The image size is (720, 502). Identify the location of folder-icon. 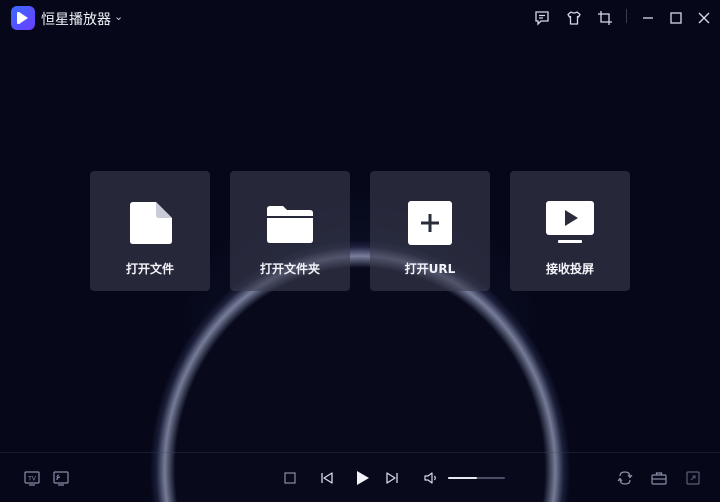
(290, 223).